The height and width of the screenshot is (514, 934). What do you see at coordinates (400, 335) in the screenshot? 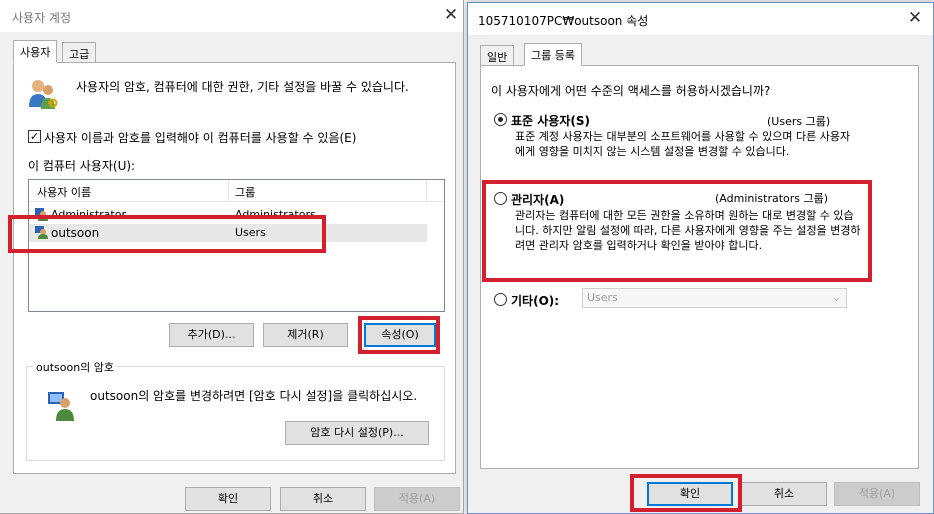
I see `properties-button: 속성(O)` at bounding box center [400, 335].